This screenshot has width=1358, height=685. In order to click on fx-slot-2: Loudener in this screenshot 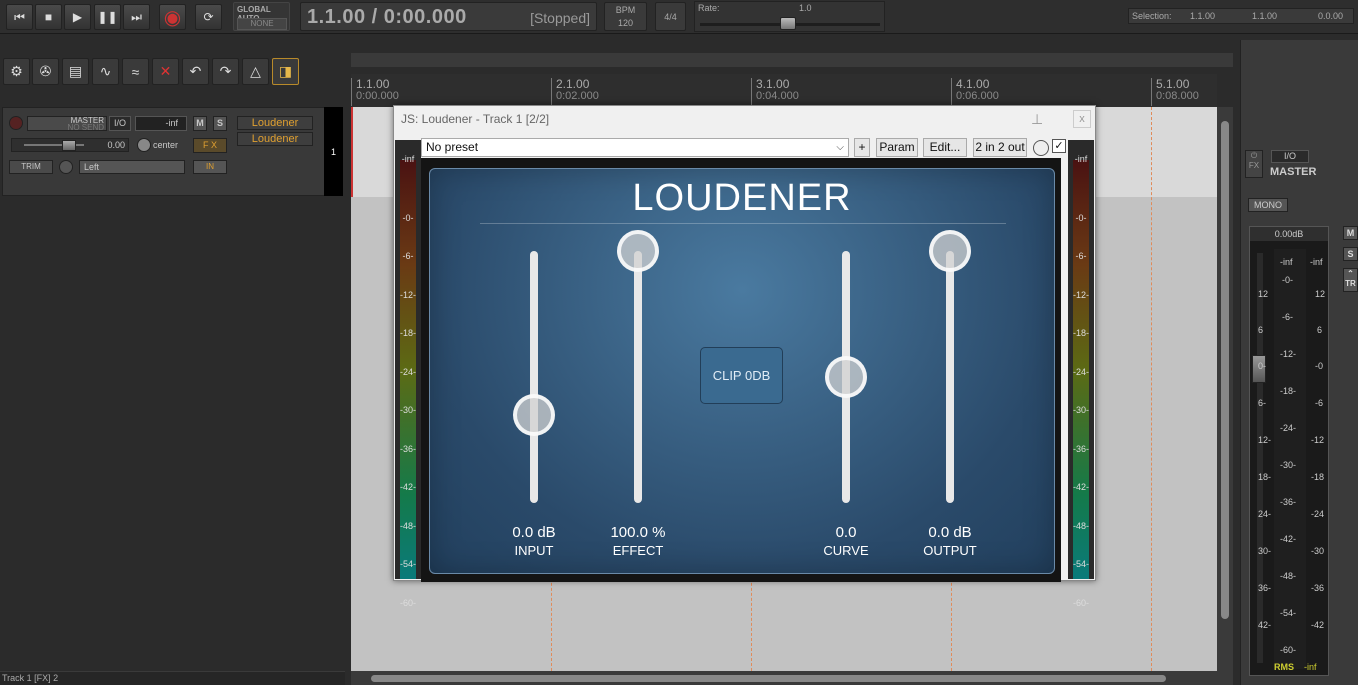, I will do `click(275, 139)`.